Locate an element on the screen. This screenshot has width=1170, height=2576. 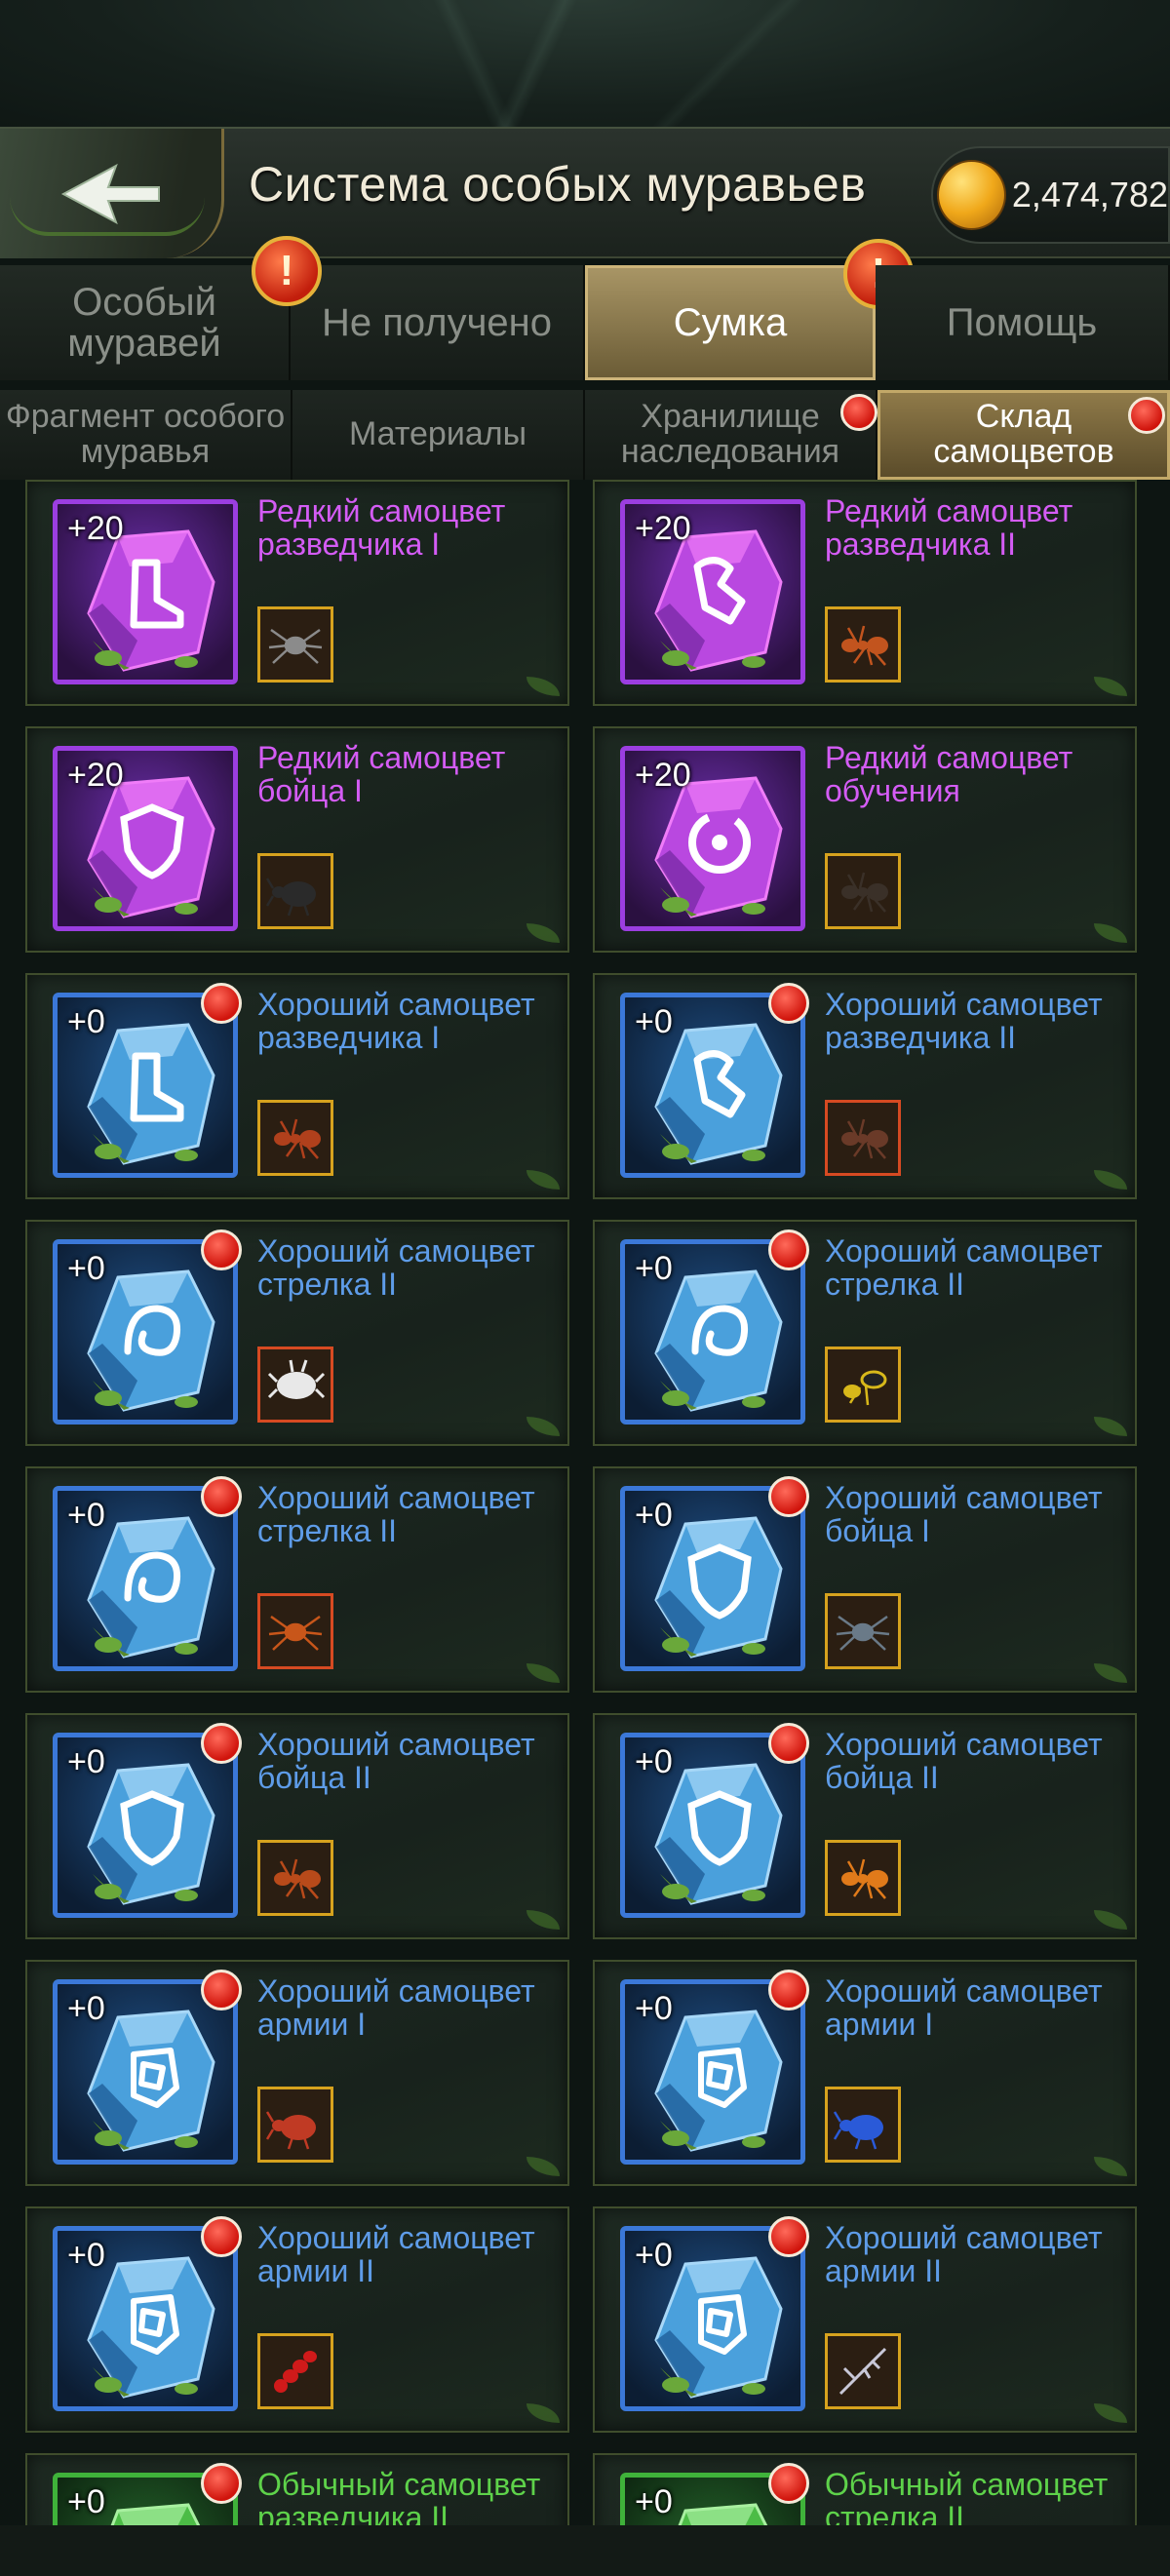
subtab-label: Фрагмент особого муравья is located at coordinates (145, 434).